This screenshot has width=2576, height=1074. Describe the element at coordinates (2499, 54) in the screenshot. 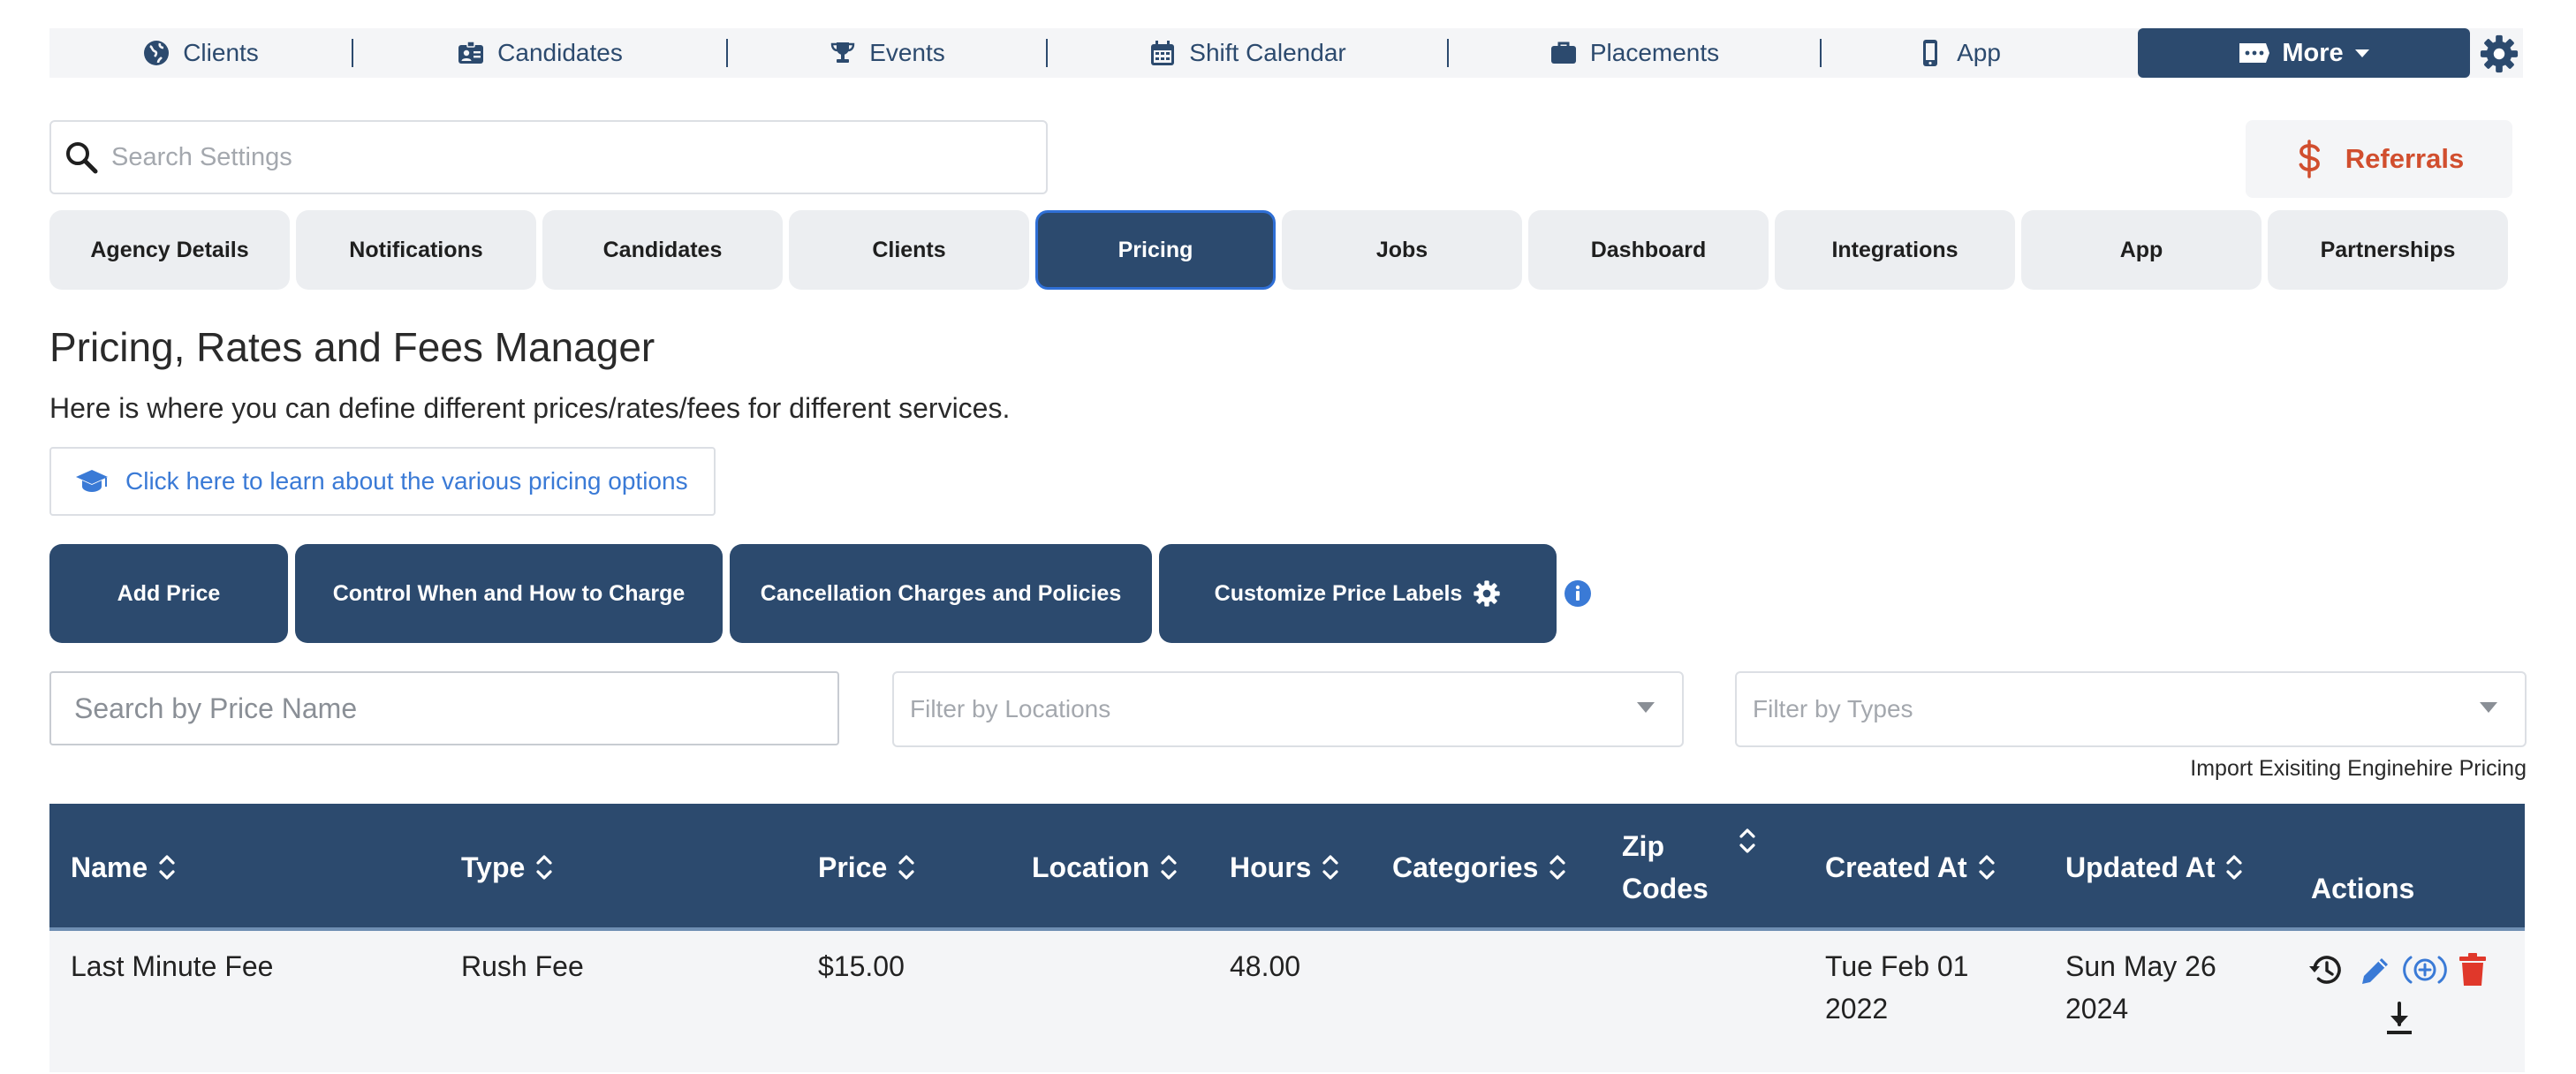

I see `settings-gear-icon` at that location.